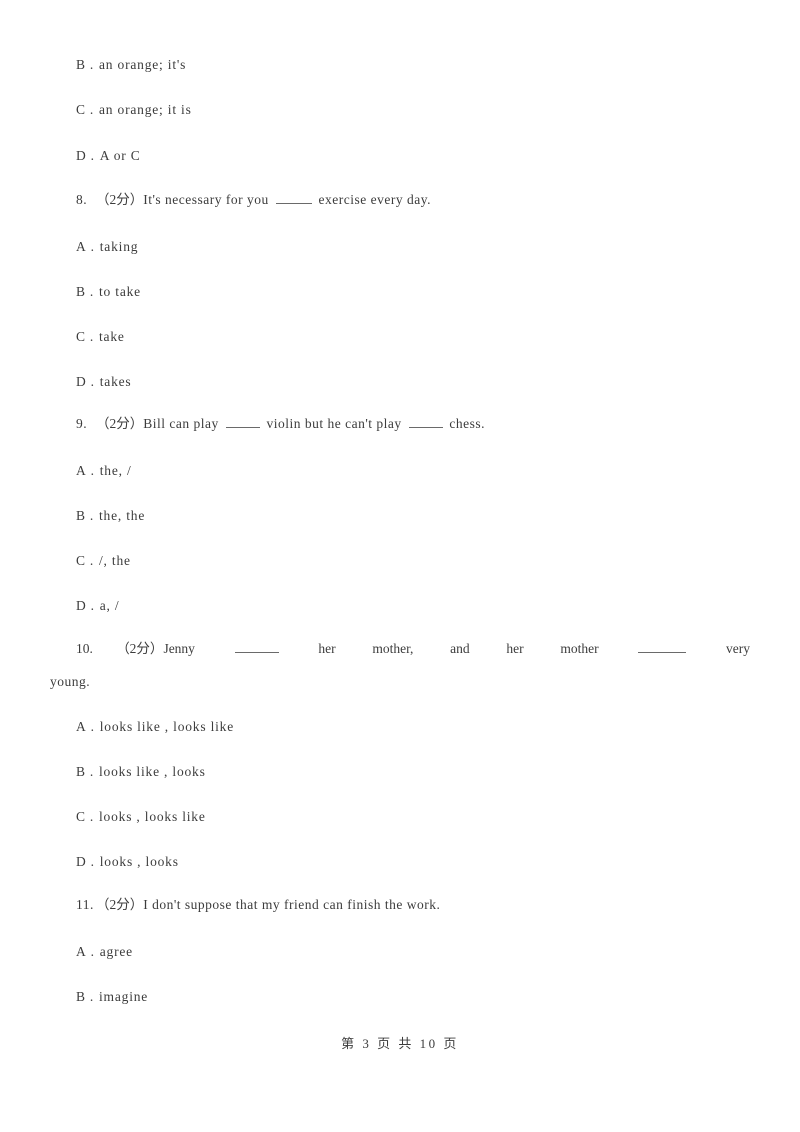 Image resolution: width=800 pixels, height=1132 pixels. I want to click on option-row: C. take, so click(400, 337).